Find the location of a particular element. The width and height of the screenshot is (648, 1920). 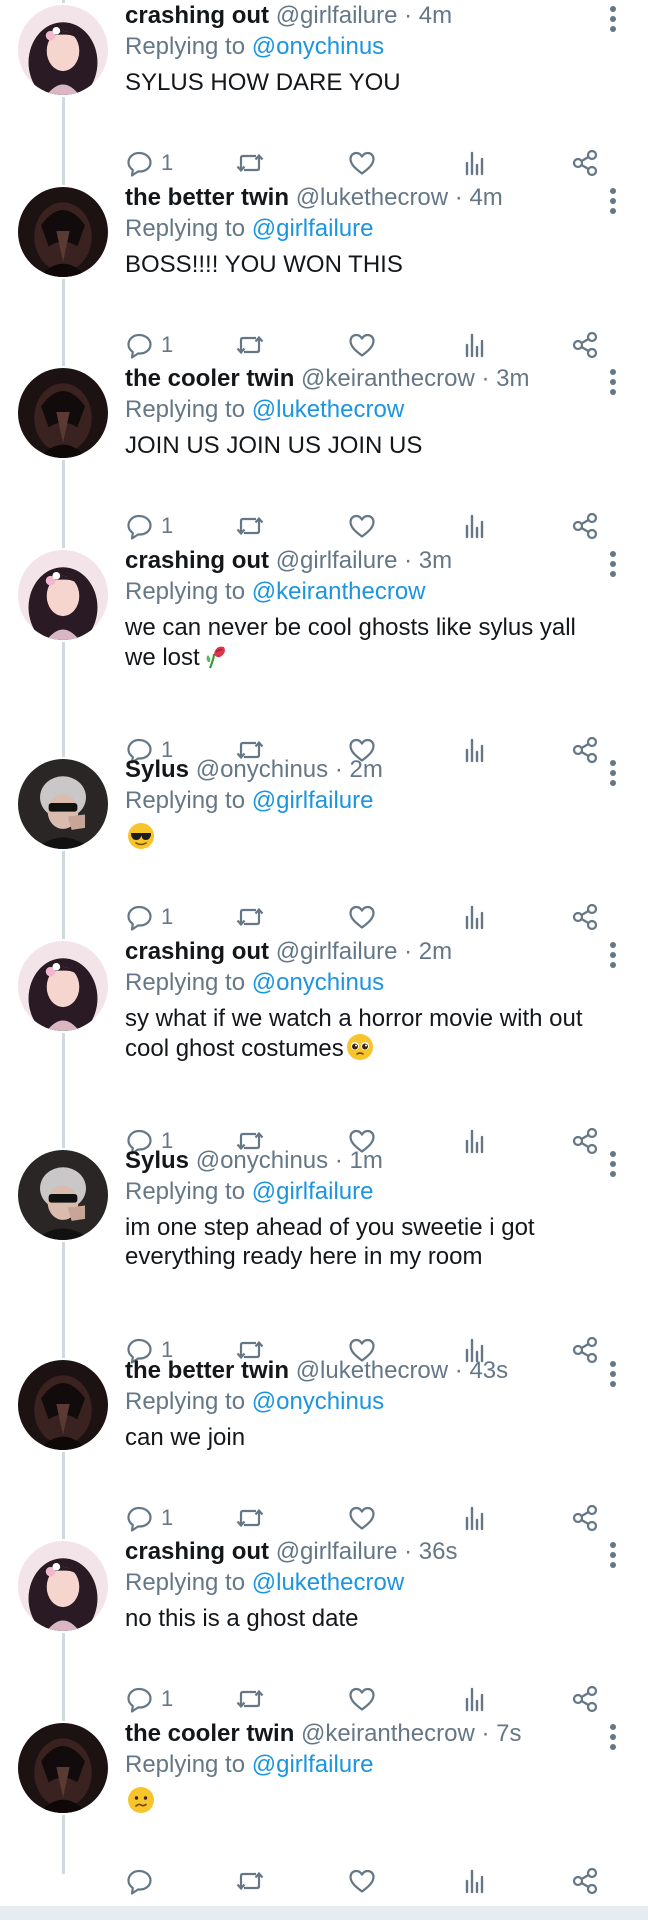

reply-button is located at coordinates (140, 1881).